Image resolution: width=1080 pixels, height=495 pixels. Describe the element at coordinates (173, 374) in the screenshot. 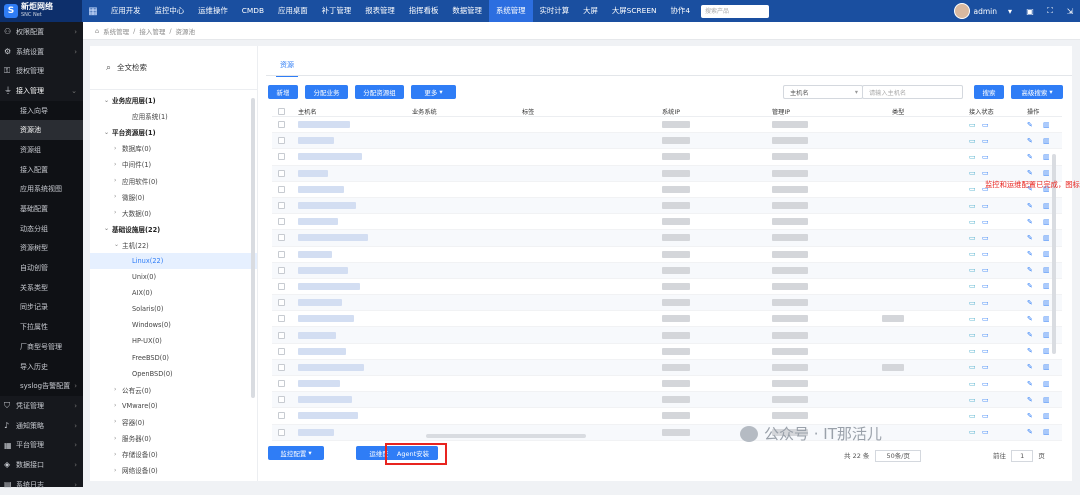

I see `tree-node: OpenBSD(0)` at that location.